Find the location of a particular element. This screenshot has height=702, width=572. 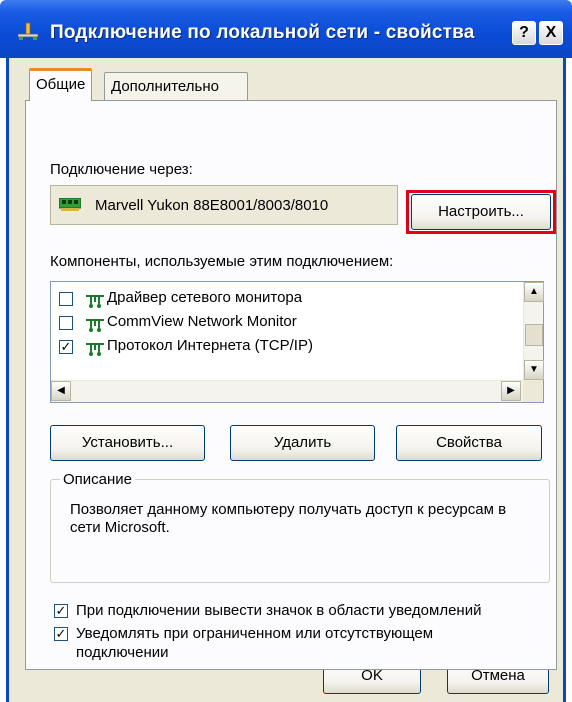

adapter-name: Marvell Yukon 88E8001/8003/8010 is located at coordinates (212, 205).